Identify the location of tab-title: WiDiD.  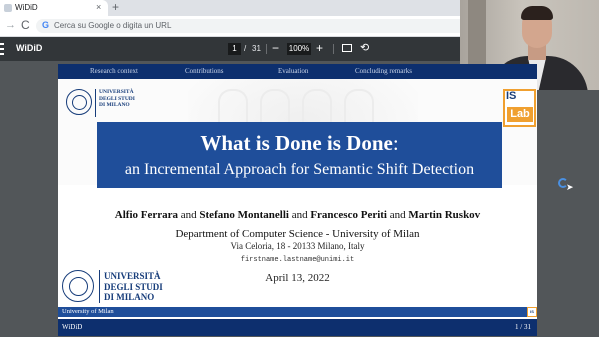
(26, 7).